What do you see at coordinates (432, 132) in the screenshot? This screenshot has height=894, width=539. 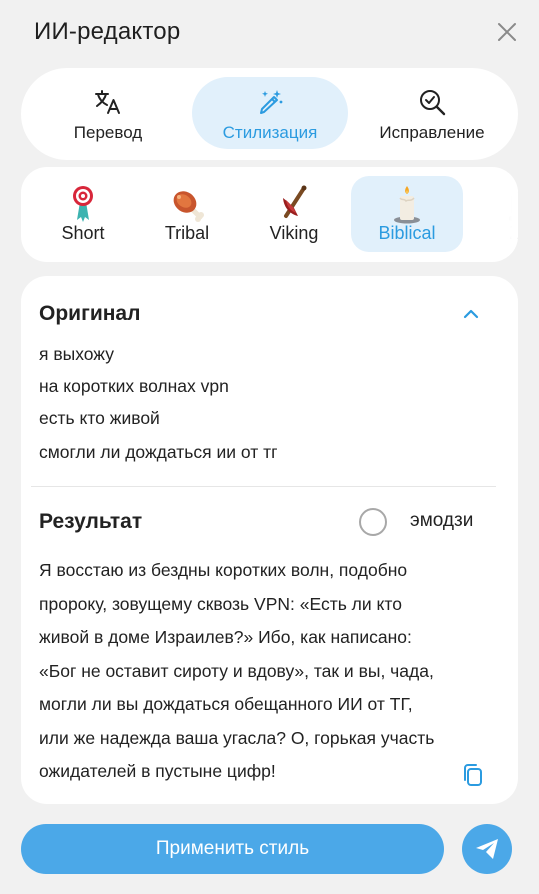 I see `tab-correction-label: Исправление` at bounding box center [432, 132].